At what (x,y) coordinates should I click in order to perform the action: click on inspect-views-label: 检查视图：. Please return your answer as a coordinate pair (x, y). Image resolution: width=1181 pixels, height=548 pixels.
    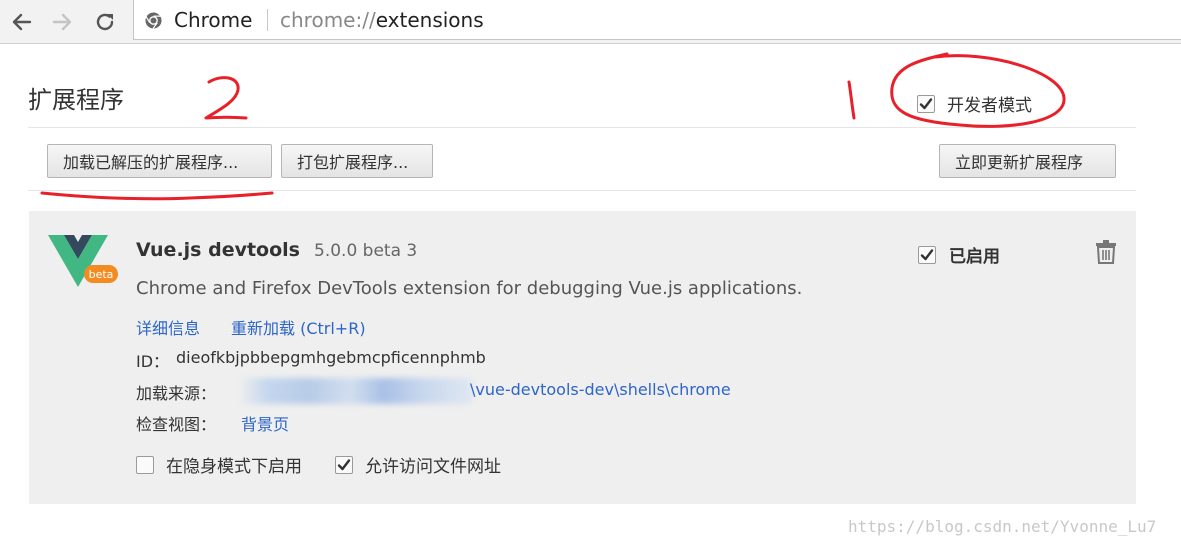
    Looking at the image, I should click on (176, 424).